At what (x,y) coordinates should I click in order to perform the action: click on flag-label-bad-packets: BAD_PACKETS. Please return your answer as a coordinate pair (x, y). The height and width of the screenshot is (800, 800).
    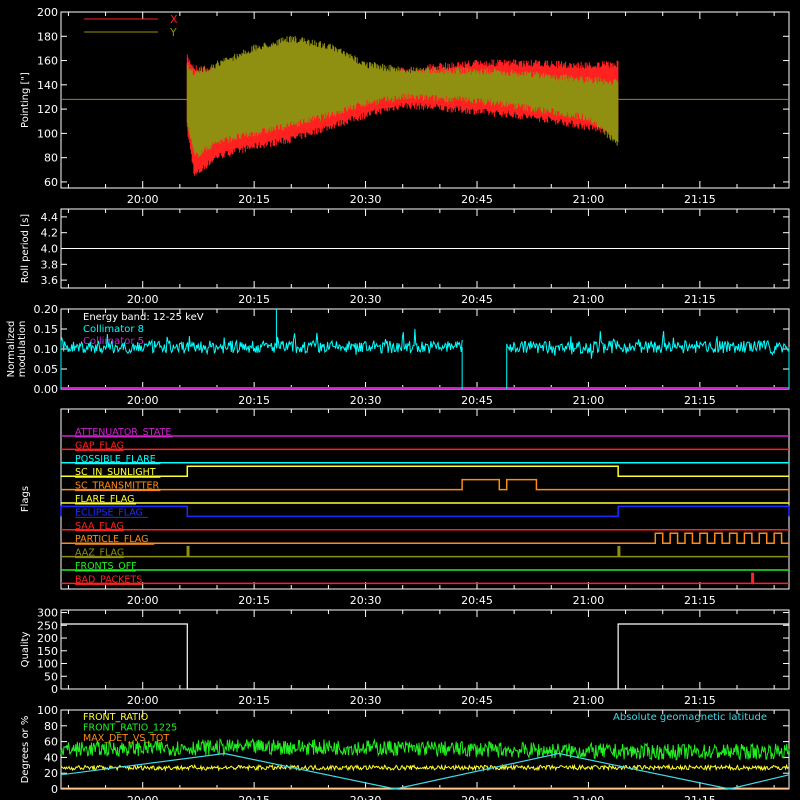
    Looking at the image, I should click on (108, 579).